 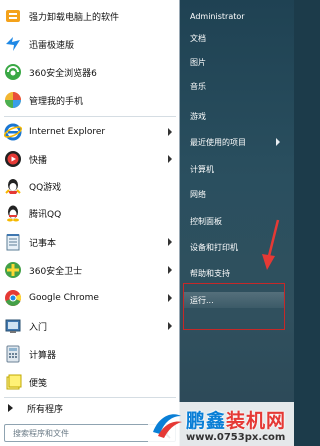 I want to click on watermark-brand: 鹏鑫装机网, so click(x=236, y=419).